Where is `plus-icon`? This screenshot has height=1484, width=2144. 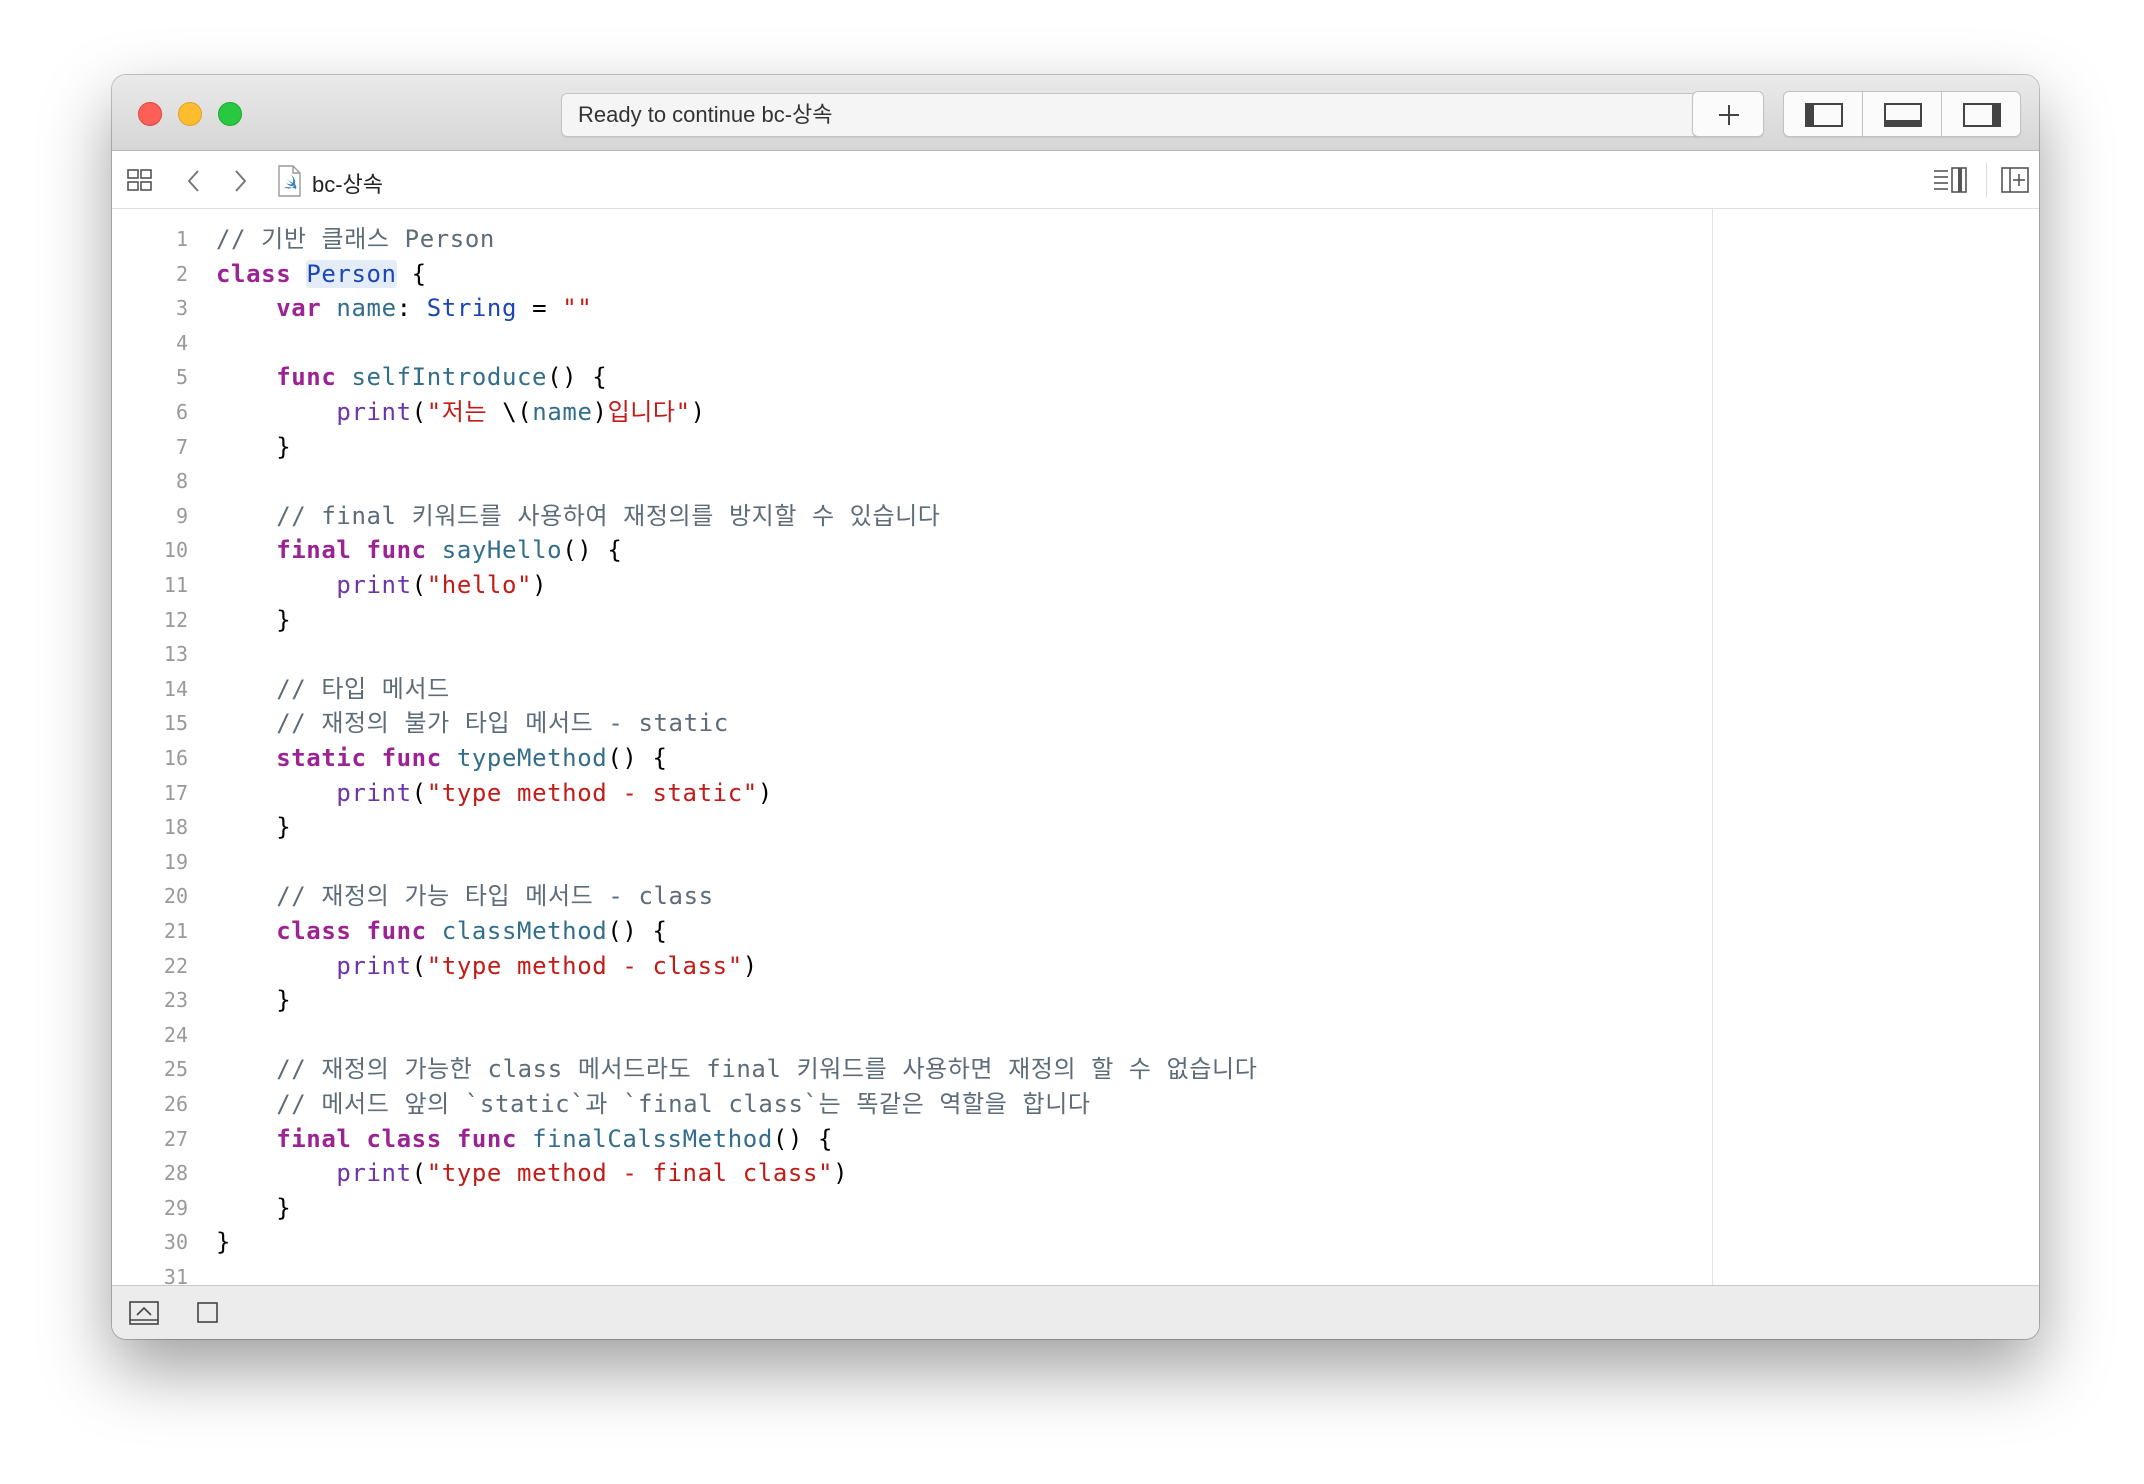
plus-icon is located at coordinates (1729, 115).